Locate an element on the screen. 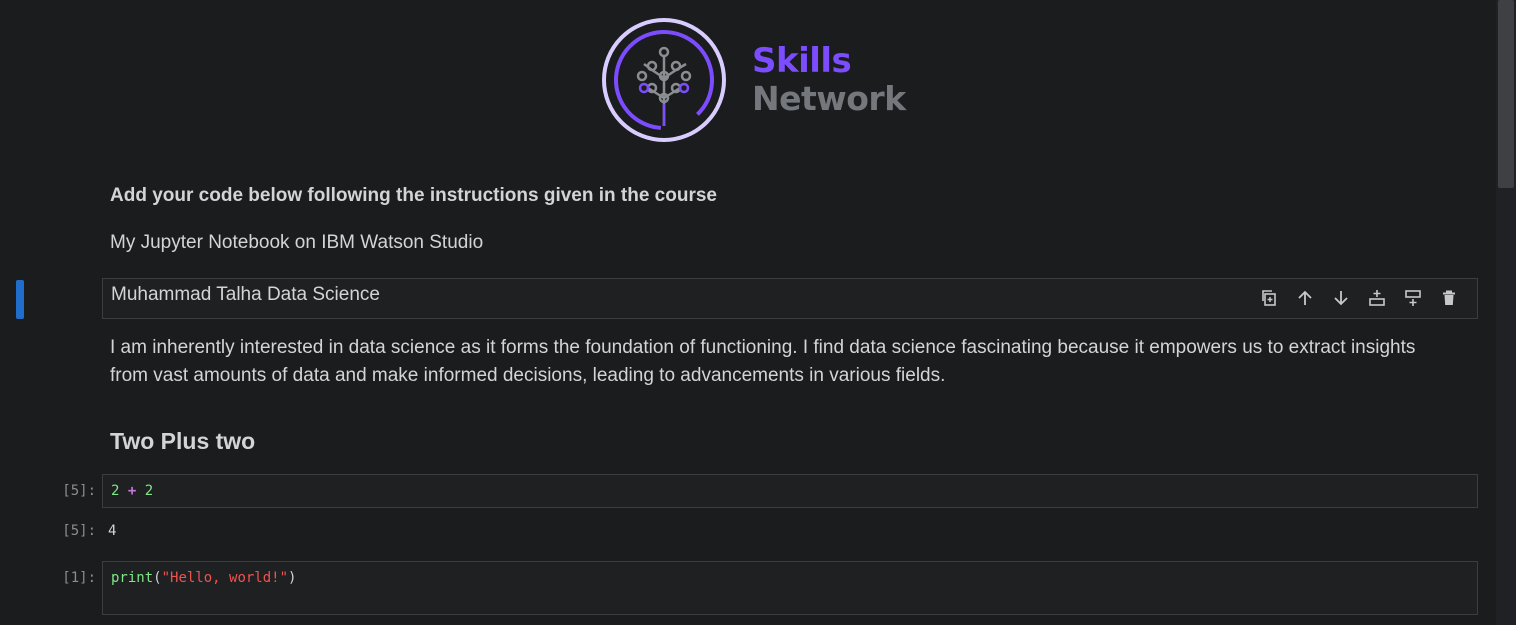  insert-below-icon is located at coordinates (1413, 298).